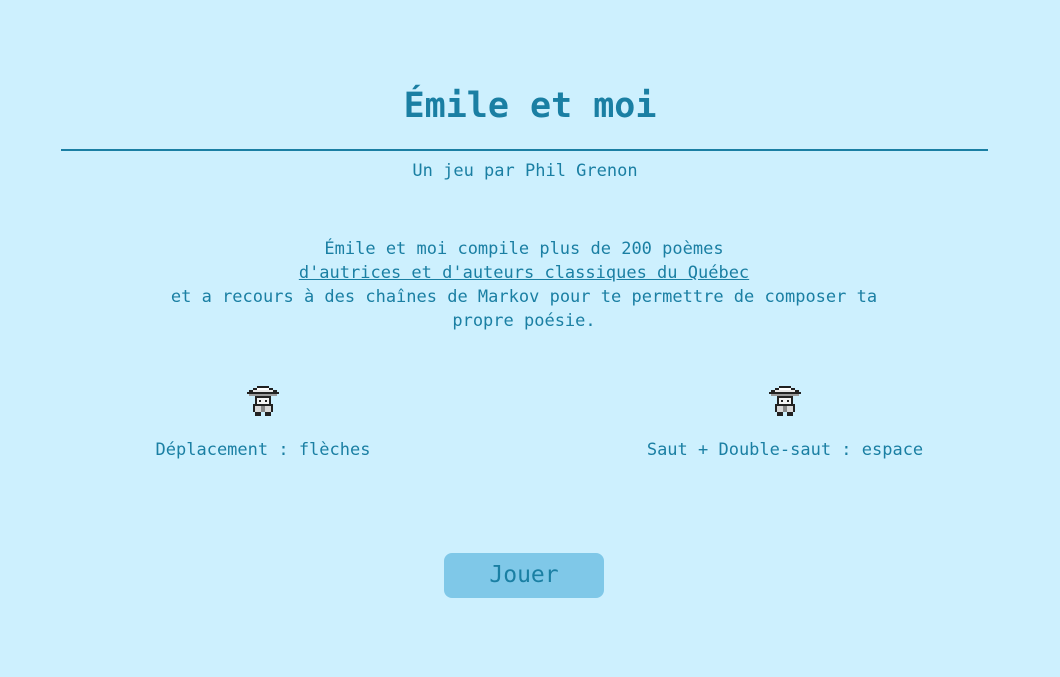  I want to click on description-line: Émile et moi compile plus de 200 poèmes, so click(524, 249).